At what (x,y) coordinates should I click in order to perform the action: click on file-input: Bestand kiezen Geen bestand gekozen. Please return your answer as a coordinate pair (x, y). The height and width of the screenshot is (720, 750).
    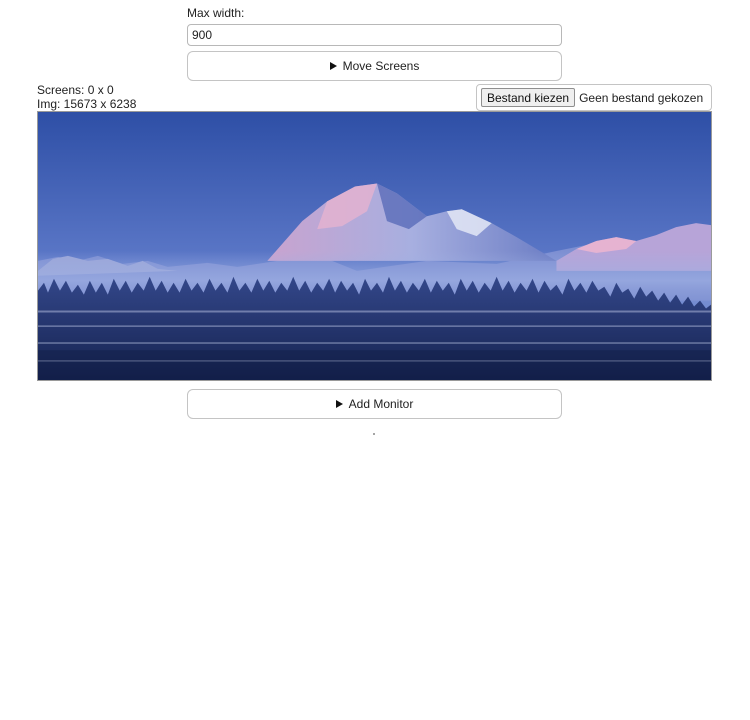
    Looking at the image, I should click on (594, 97).